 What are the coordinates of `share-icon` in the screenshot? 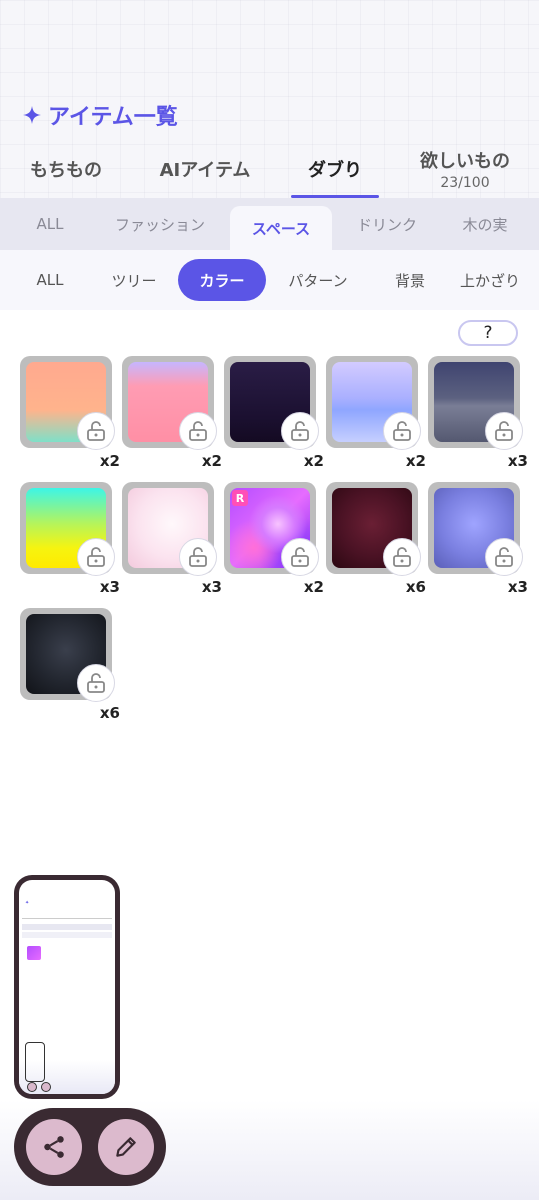 It's located at (54, 1147).